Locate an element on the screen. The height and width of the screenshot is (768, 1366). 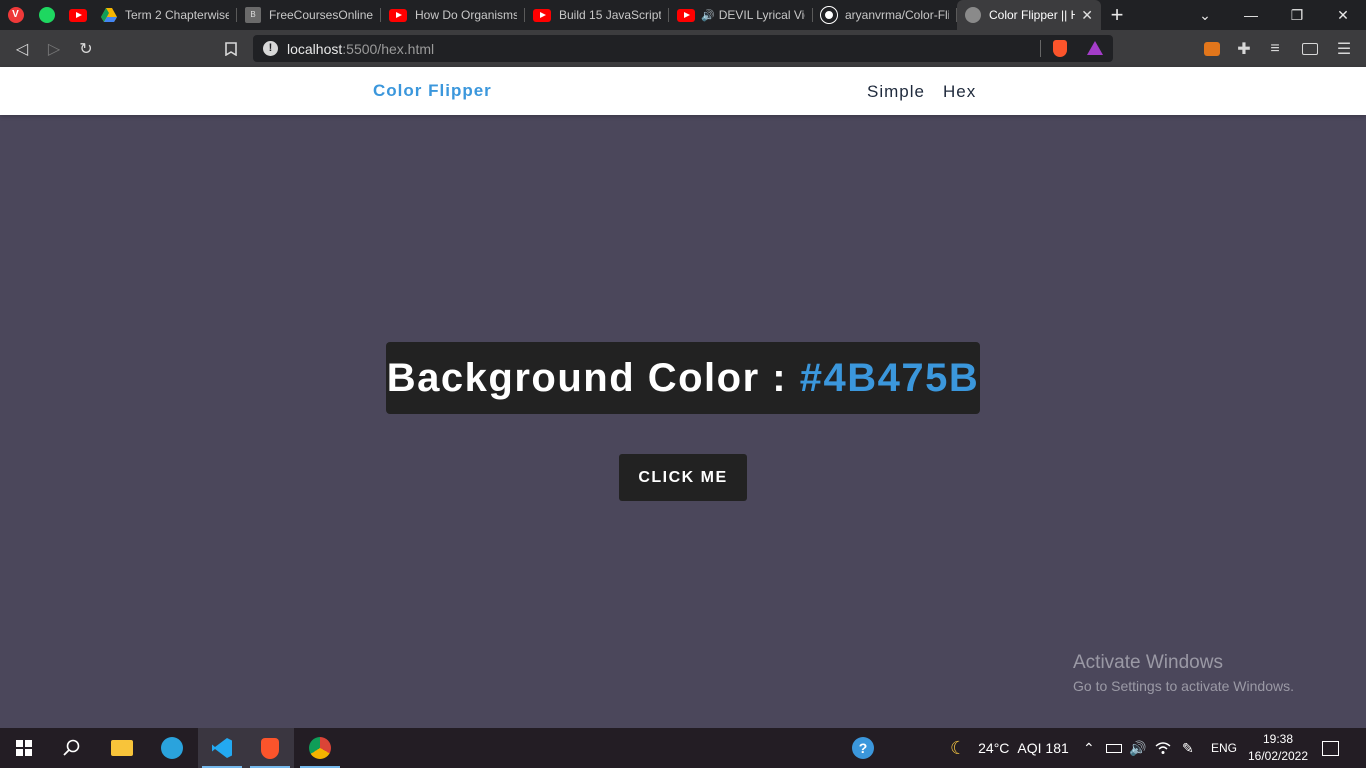
chrome-button is located at coordinates (320, 748).